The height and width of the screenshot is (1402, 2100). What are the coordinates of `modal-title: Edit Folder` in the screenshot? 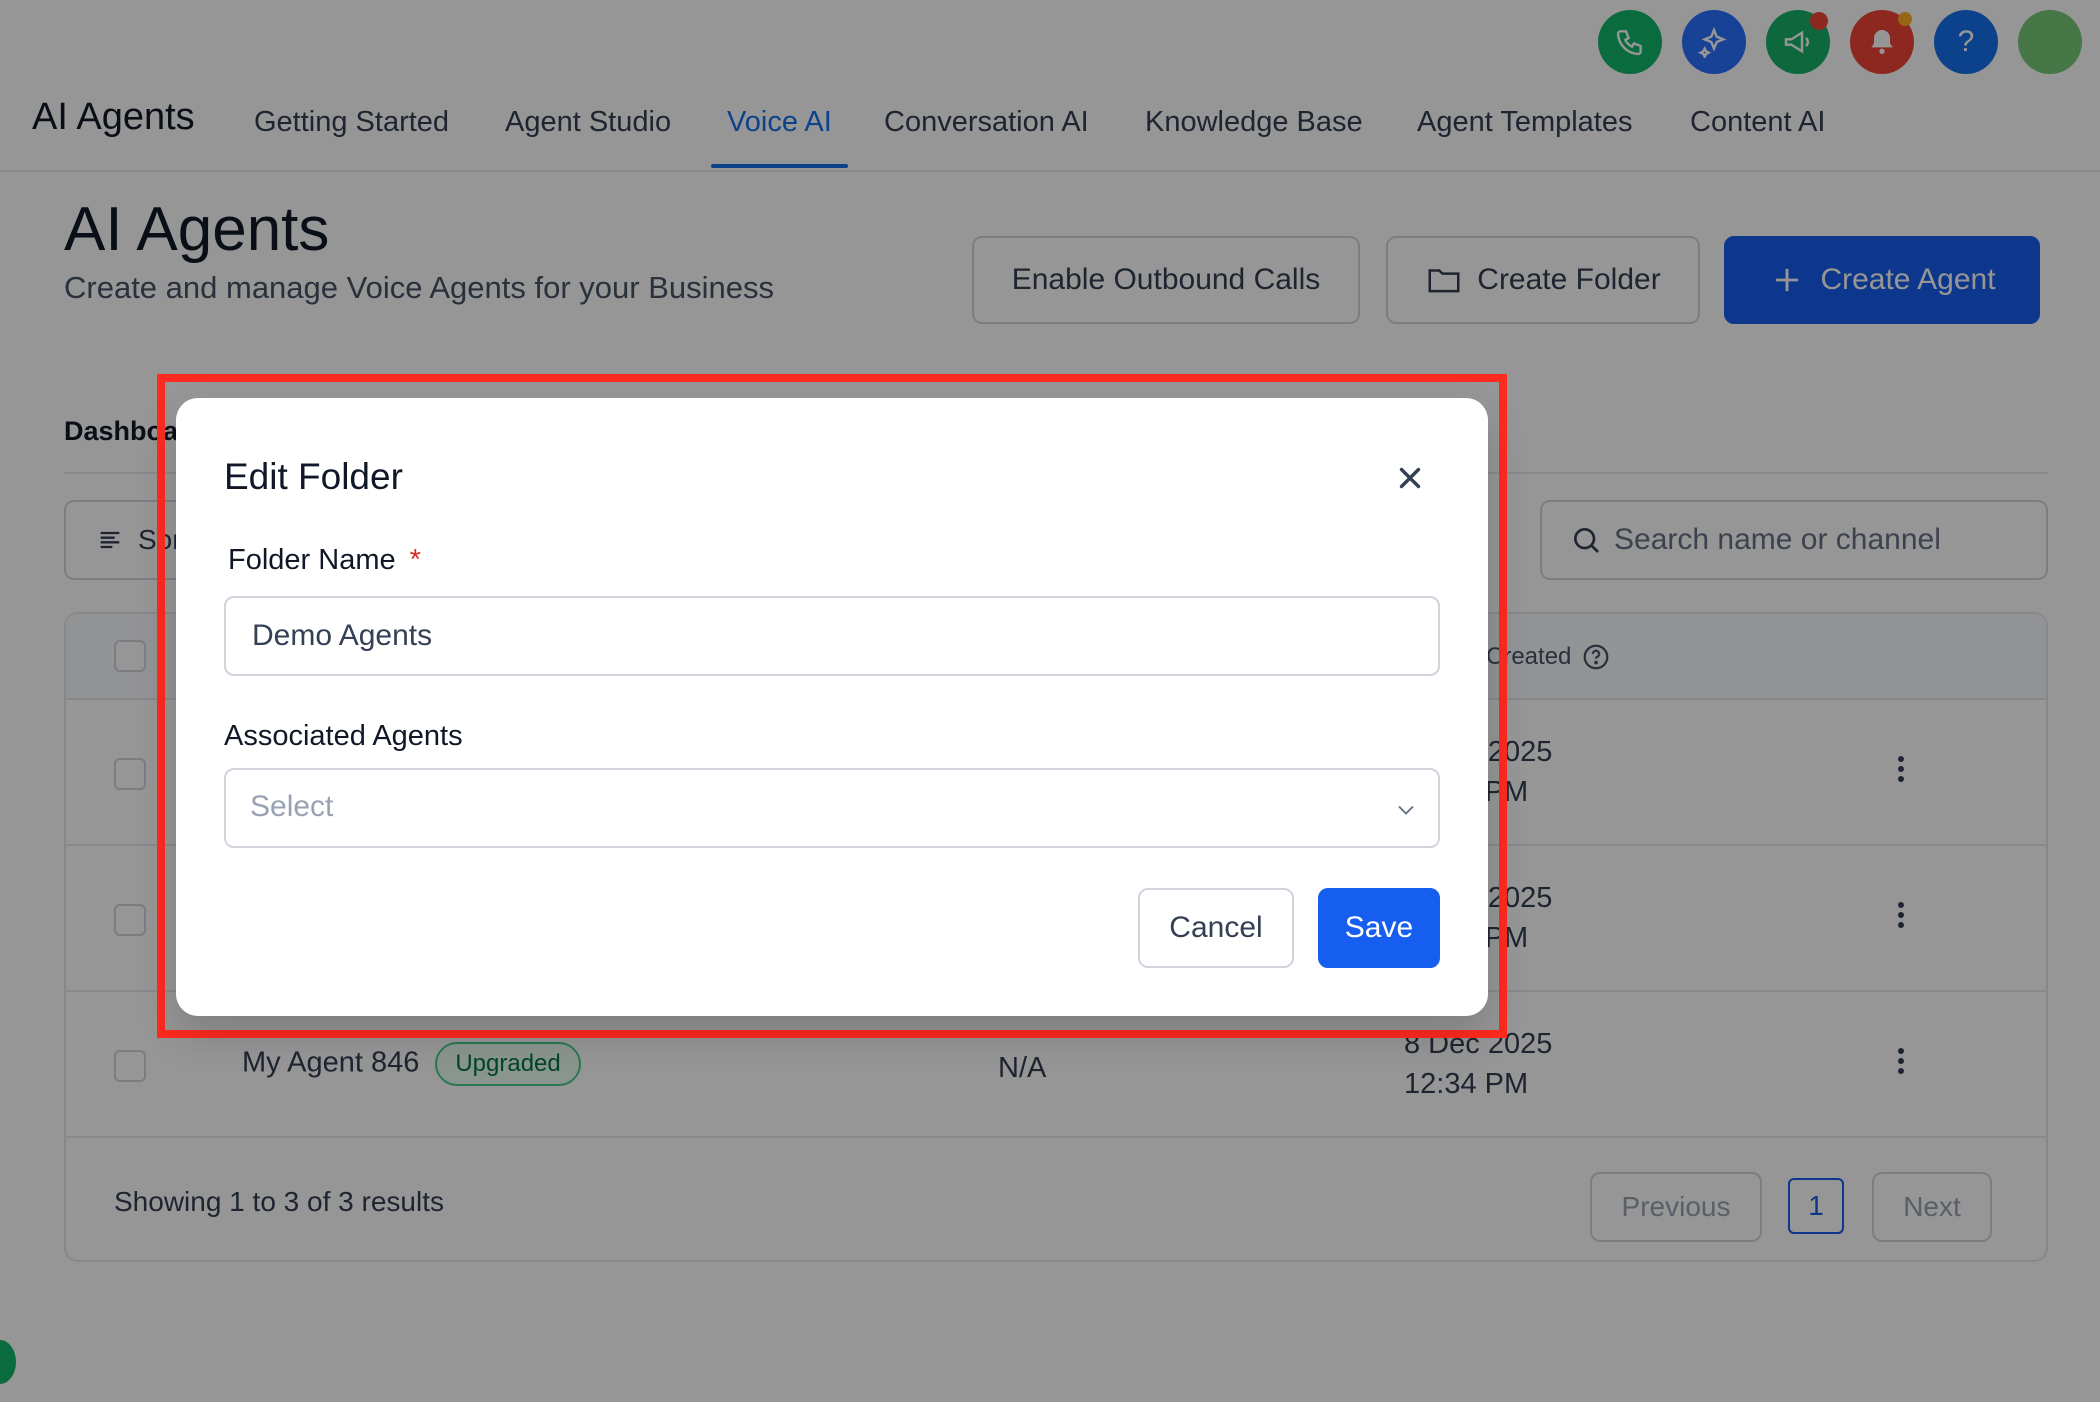 It's located at (313, 476).